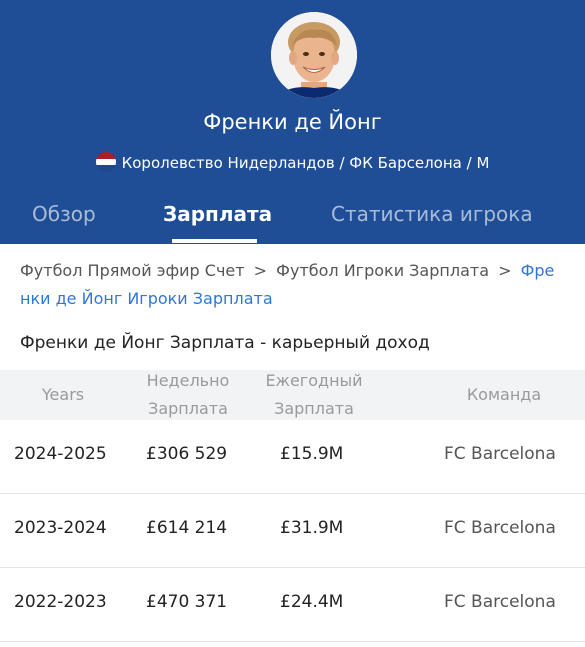 This screenshot has width=585, height=647. What do you see at coordinates (314, 395) in the screenshot?
I see `column-header-annual: Ежегодный Зарплата` at bounding box center [314, 395].